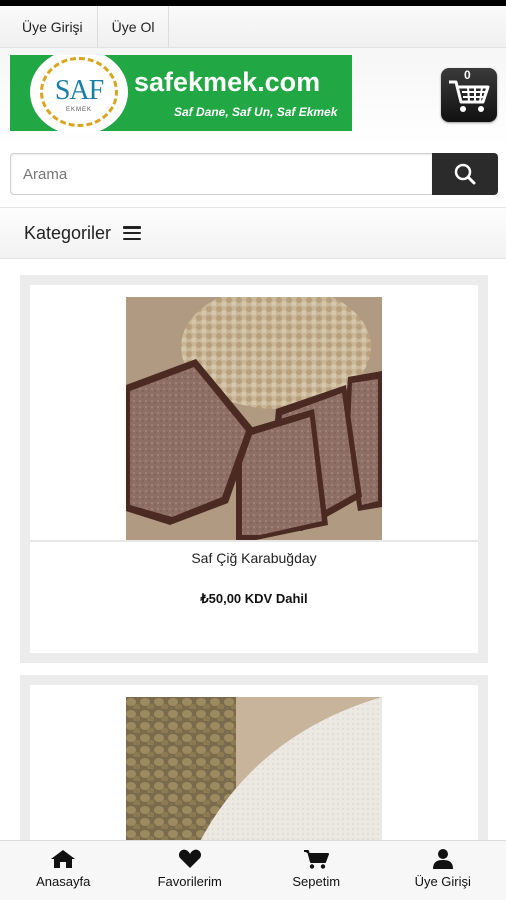  What do you see at coordinates (443, 870) in the screenshot?
I see `nav-login: Üye Girişi` at bounding box center [443, 870].